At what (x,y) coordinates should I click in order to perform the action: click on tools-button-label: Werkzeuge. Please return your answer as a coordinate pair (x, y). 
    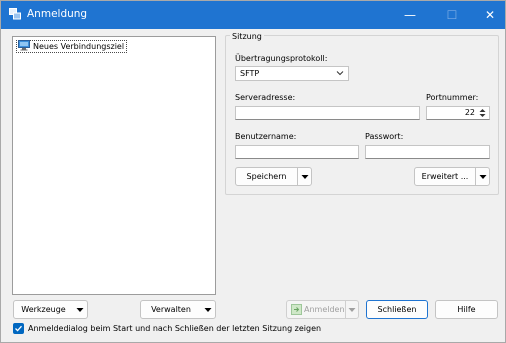
    Looking at the image, I should click on (43, 309).